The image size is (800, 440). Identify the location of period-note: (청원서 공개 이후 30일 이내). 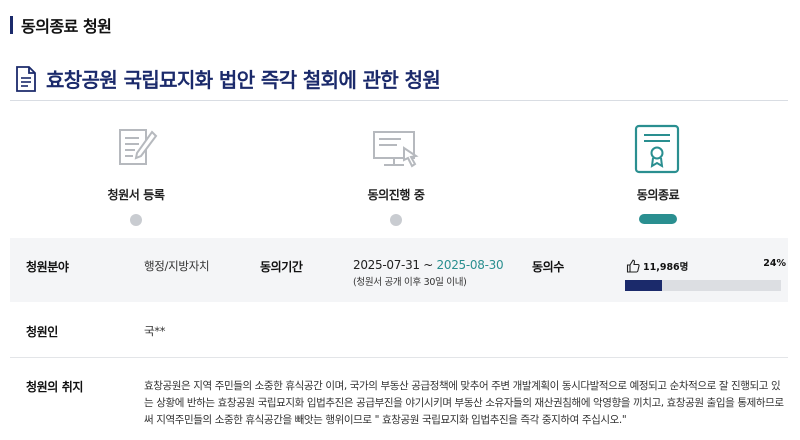
(410, 282).